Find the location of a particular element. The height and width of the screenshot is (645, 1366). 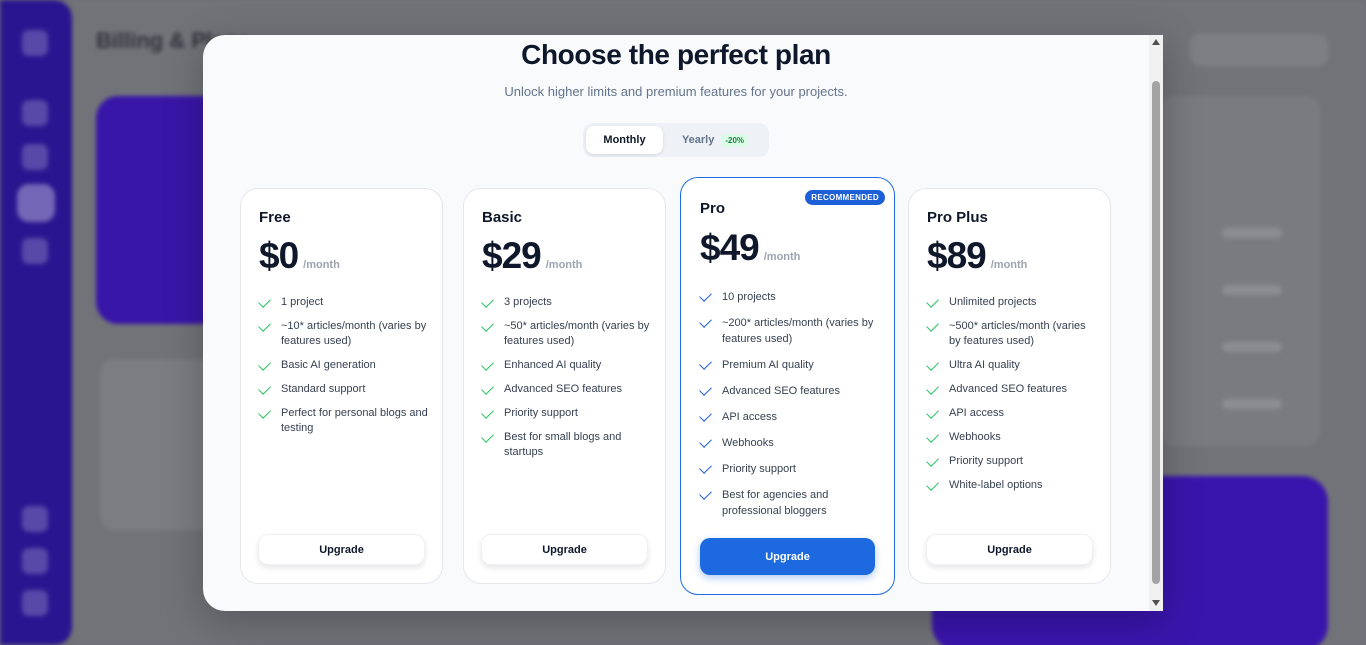

feature-text: Basic AI generation is located at coordinates (328, 365).